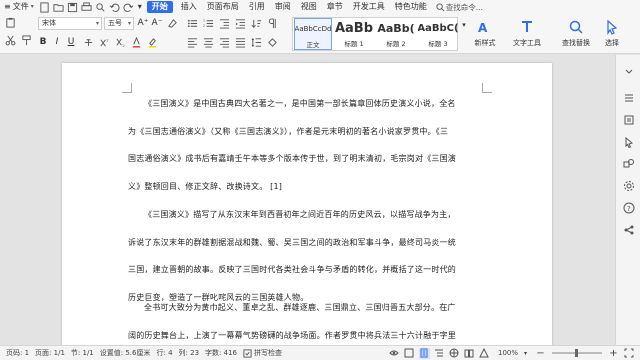  What do you see at coordinates (157, 23) in the screenshot?
I see `shrink-font-button: A⁻` at bounding box center [157, 23].